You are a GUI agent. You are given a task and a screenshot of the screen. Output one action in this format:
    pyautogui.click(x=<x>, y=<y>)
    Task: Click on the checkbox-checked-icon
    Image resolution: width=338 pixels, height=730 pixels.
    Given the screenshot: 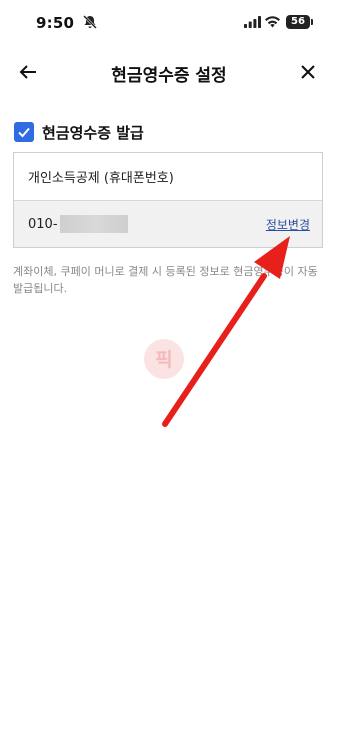 What is the action you would take?
    pyautogui.click(x=24, y=132)
    